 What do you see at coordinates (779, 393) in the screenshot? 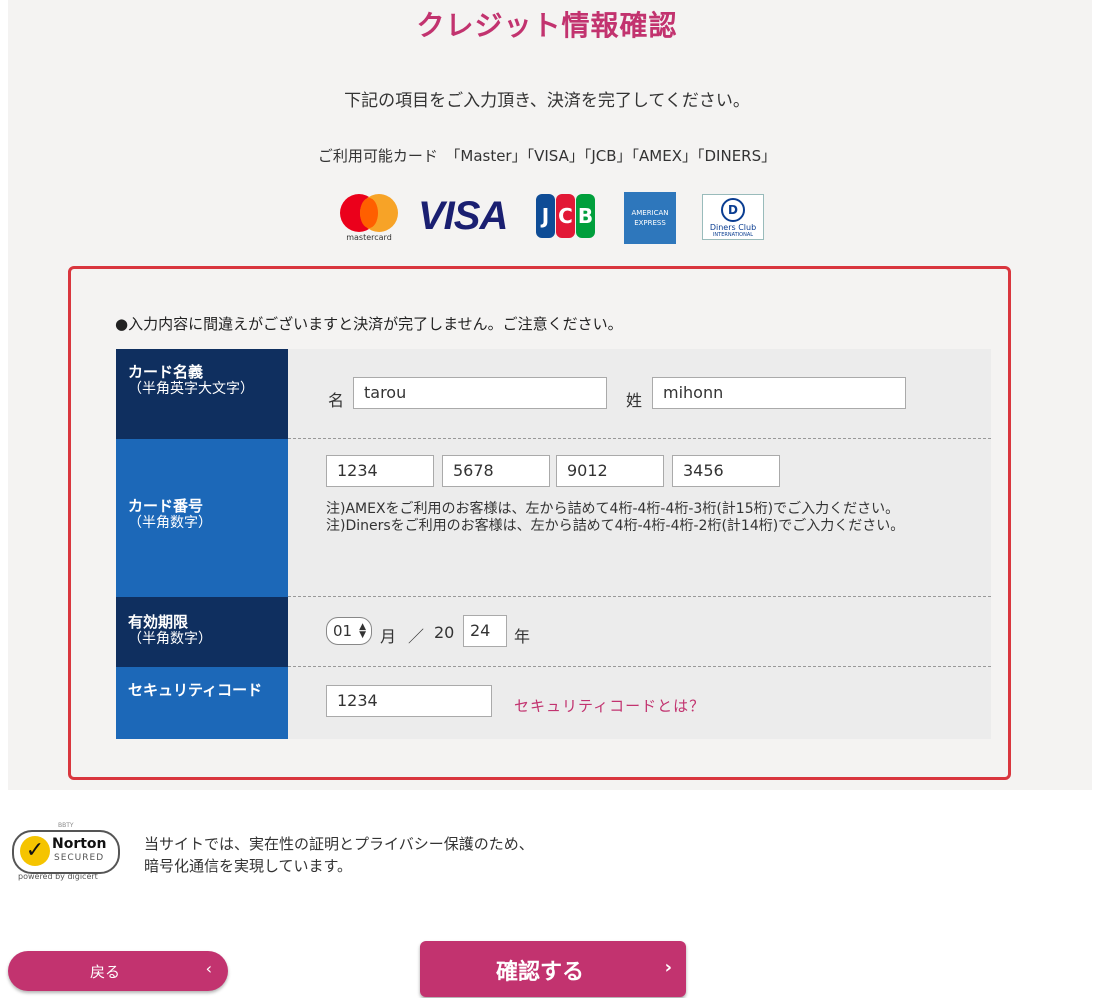
I see `last-name-input: mihonn` at bounding box center [779, 393].